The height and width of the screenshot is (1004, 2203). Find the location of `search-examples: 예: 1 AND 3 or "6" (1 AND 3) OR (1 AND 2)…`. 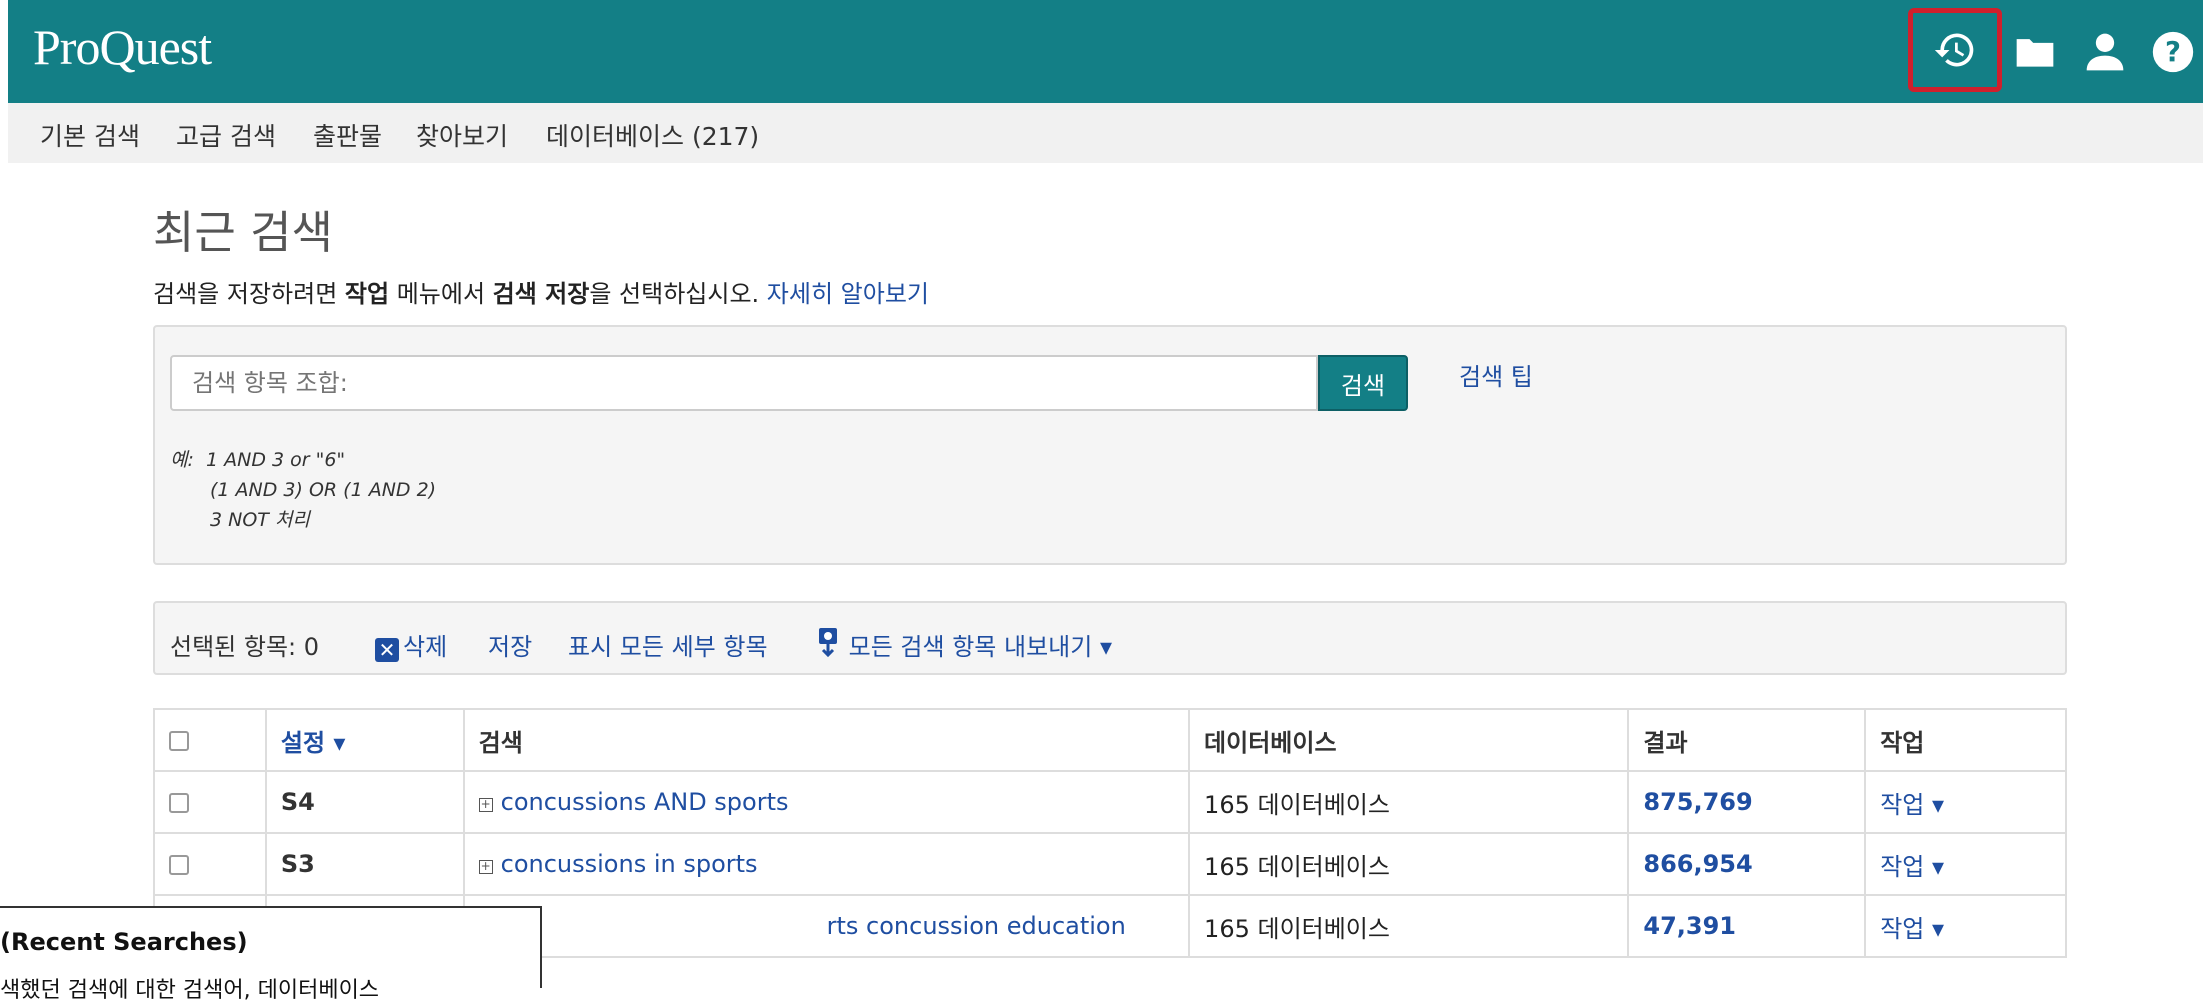

search-examples: 예: 1 AND 3 or "6" (1 AND 3) OR (1 AND 2)… is located at coordinates (303, 490).